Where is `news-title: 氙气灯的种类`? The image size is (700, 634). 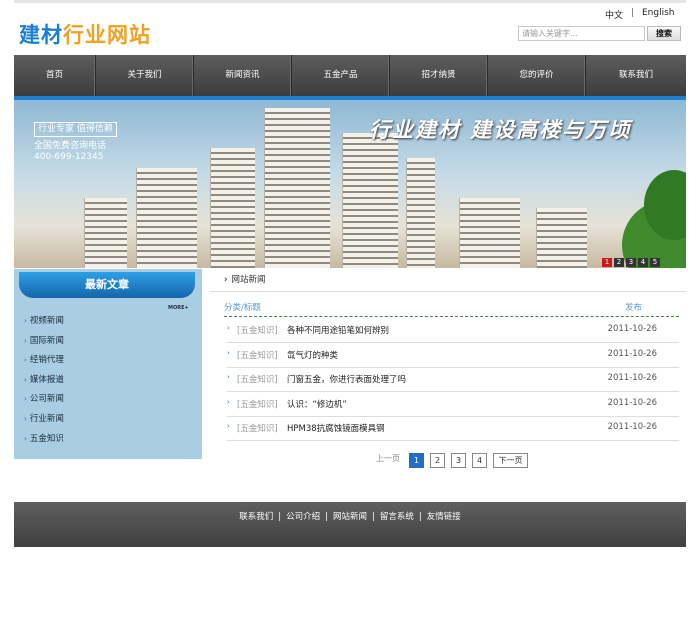
news-title: 氙气灯的种类 is located at coordinates (312, 355).